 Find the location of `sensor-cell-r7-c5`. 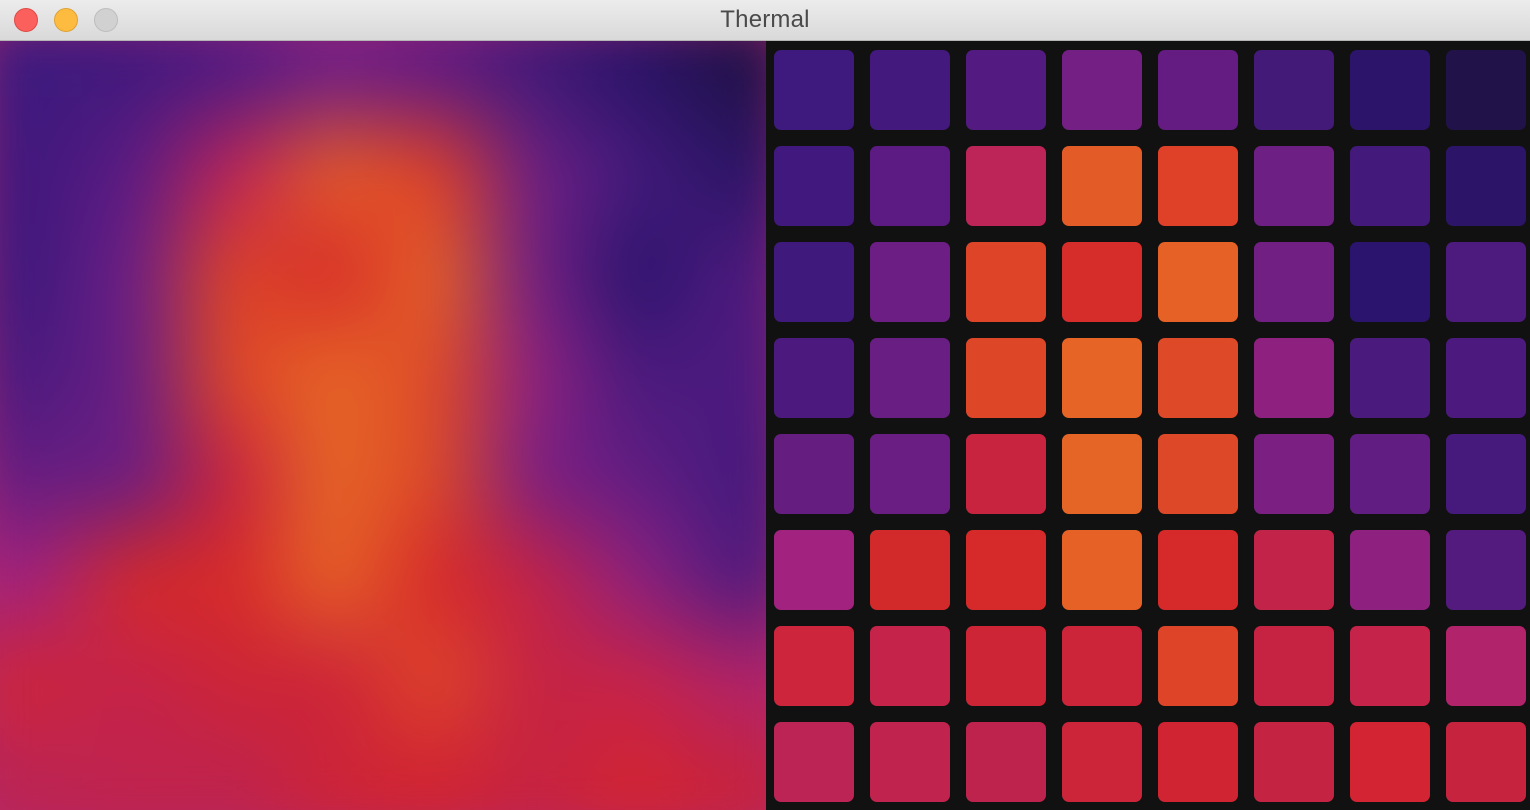

sensor-cell-r7-c5 is located at coordinates (1294, 762).